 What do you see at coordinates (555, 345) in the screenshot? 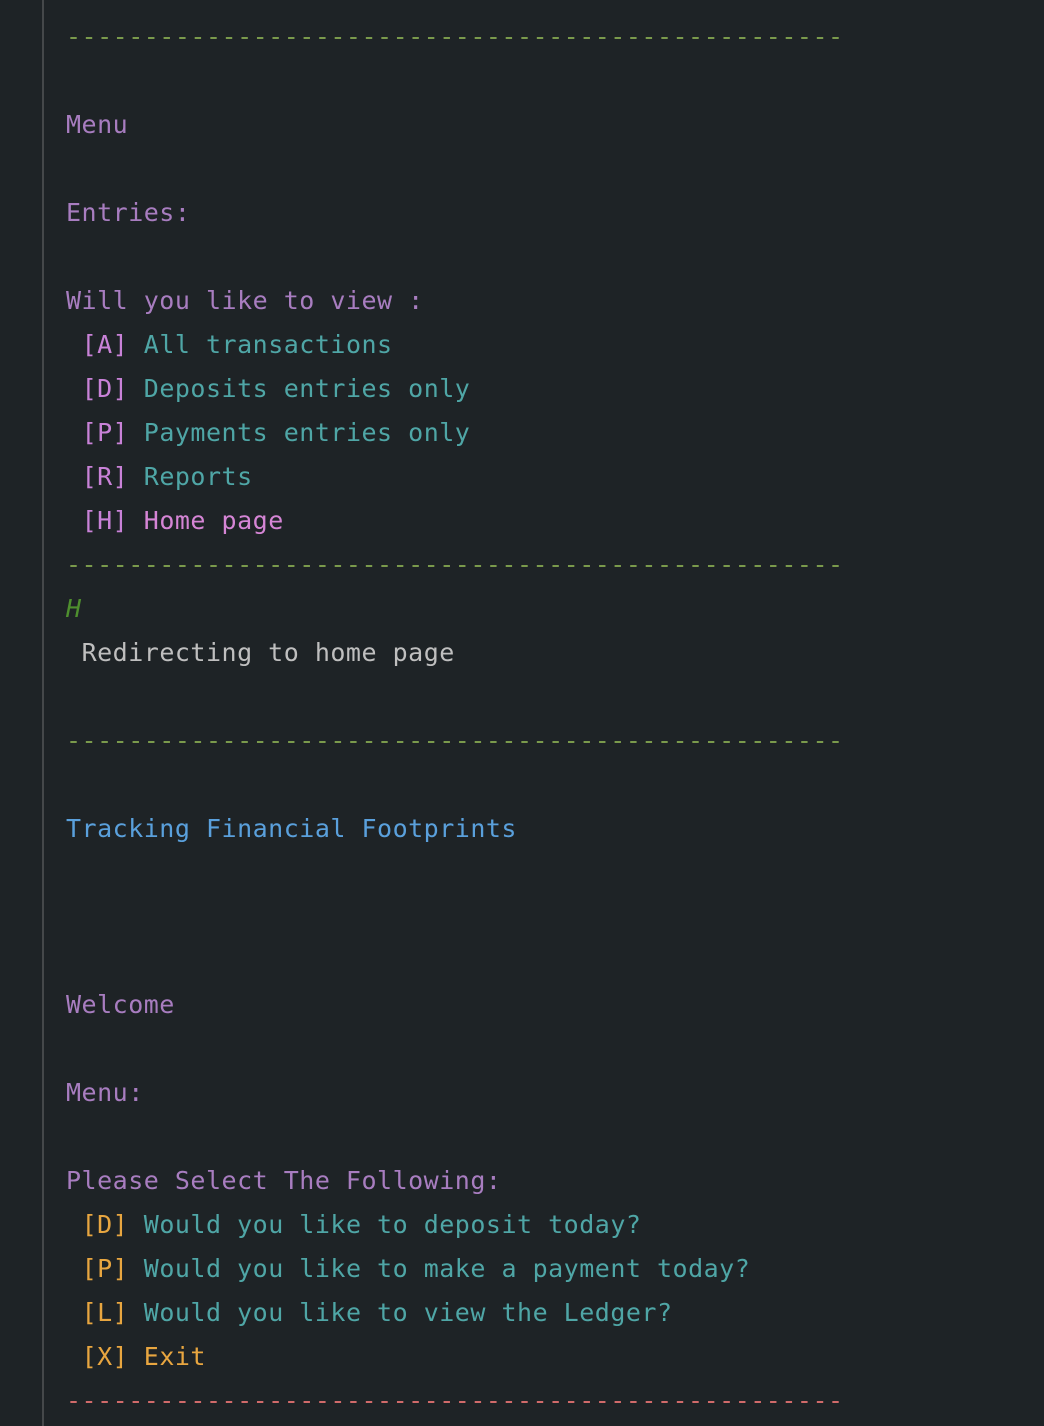
I see `ledger-option-a: [A] All transactions` at bounding box center [555, 345].